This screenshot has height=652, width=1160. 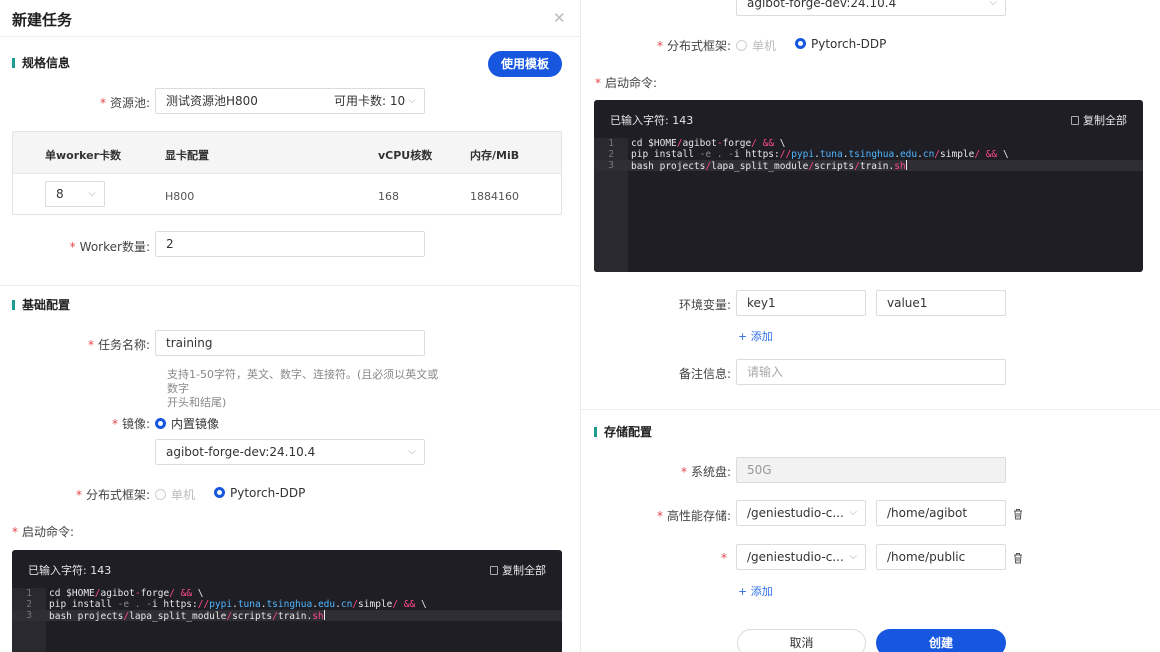 I want to click on td-vcpu: 168, so click(x=388, y=196).